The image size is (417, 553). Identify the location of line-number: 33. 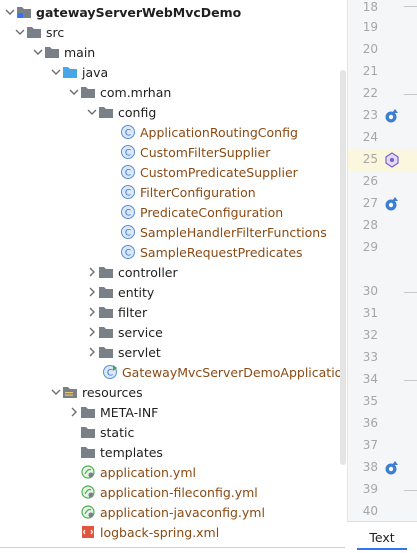
(370, 357).